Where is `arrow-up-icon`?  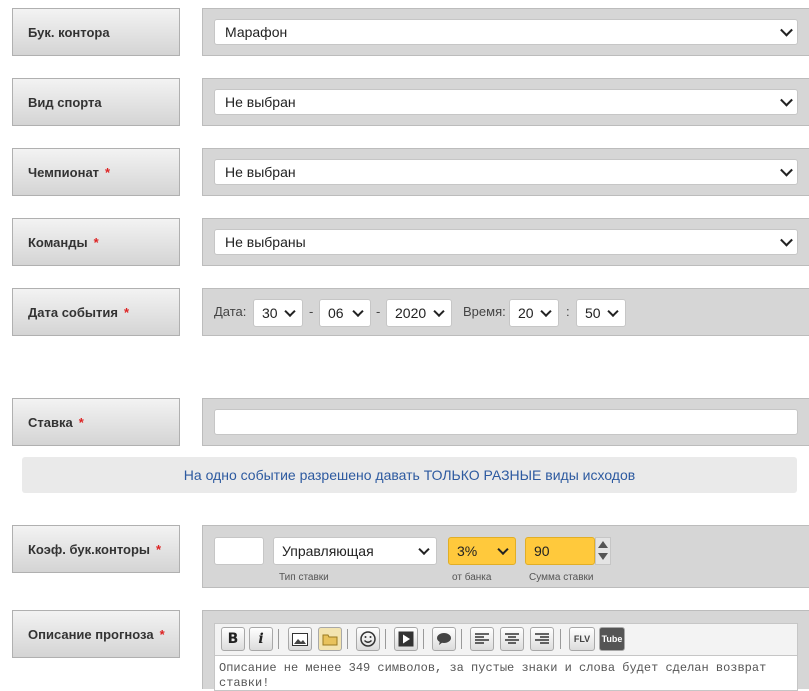 arrow-up-icon is located at coordinates (603, 544).